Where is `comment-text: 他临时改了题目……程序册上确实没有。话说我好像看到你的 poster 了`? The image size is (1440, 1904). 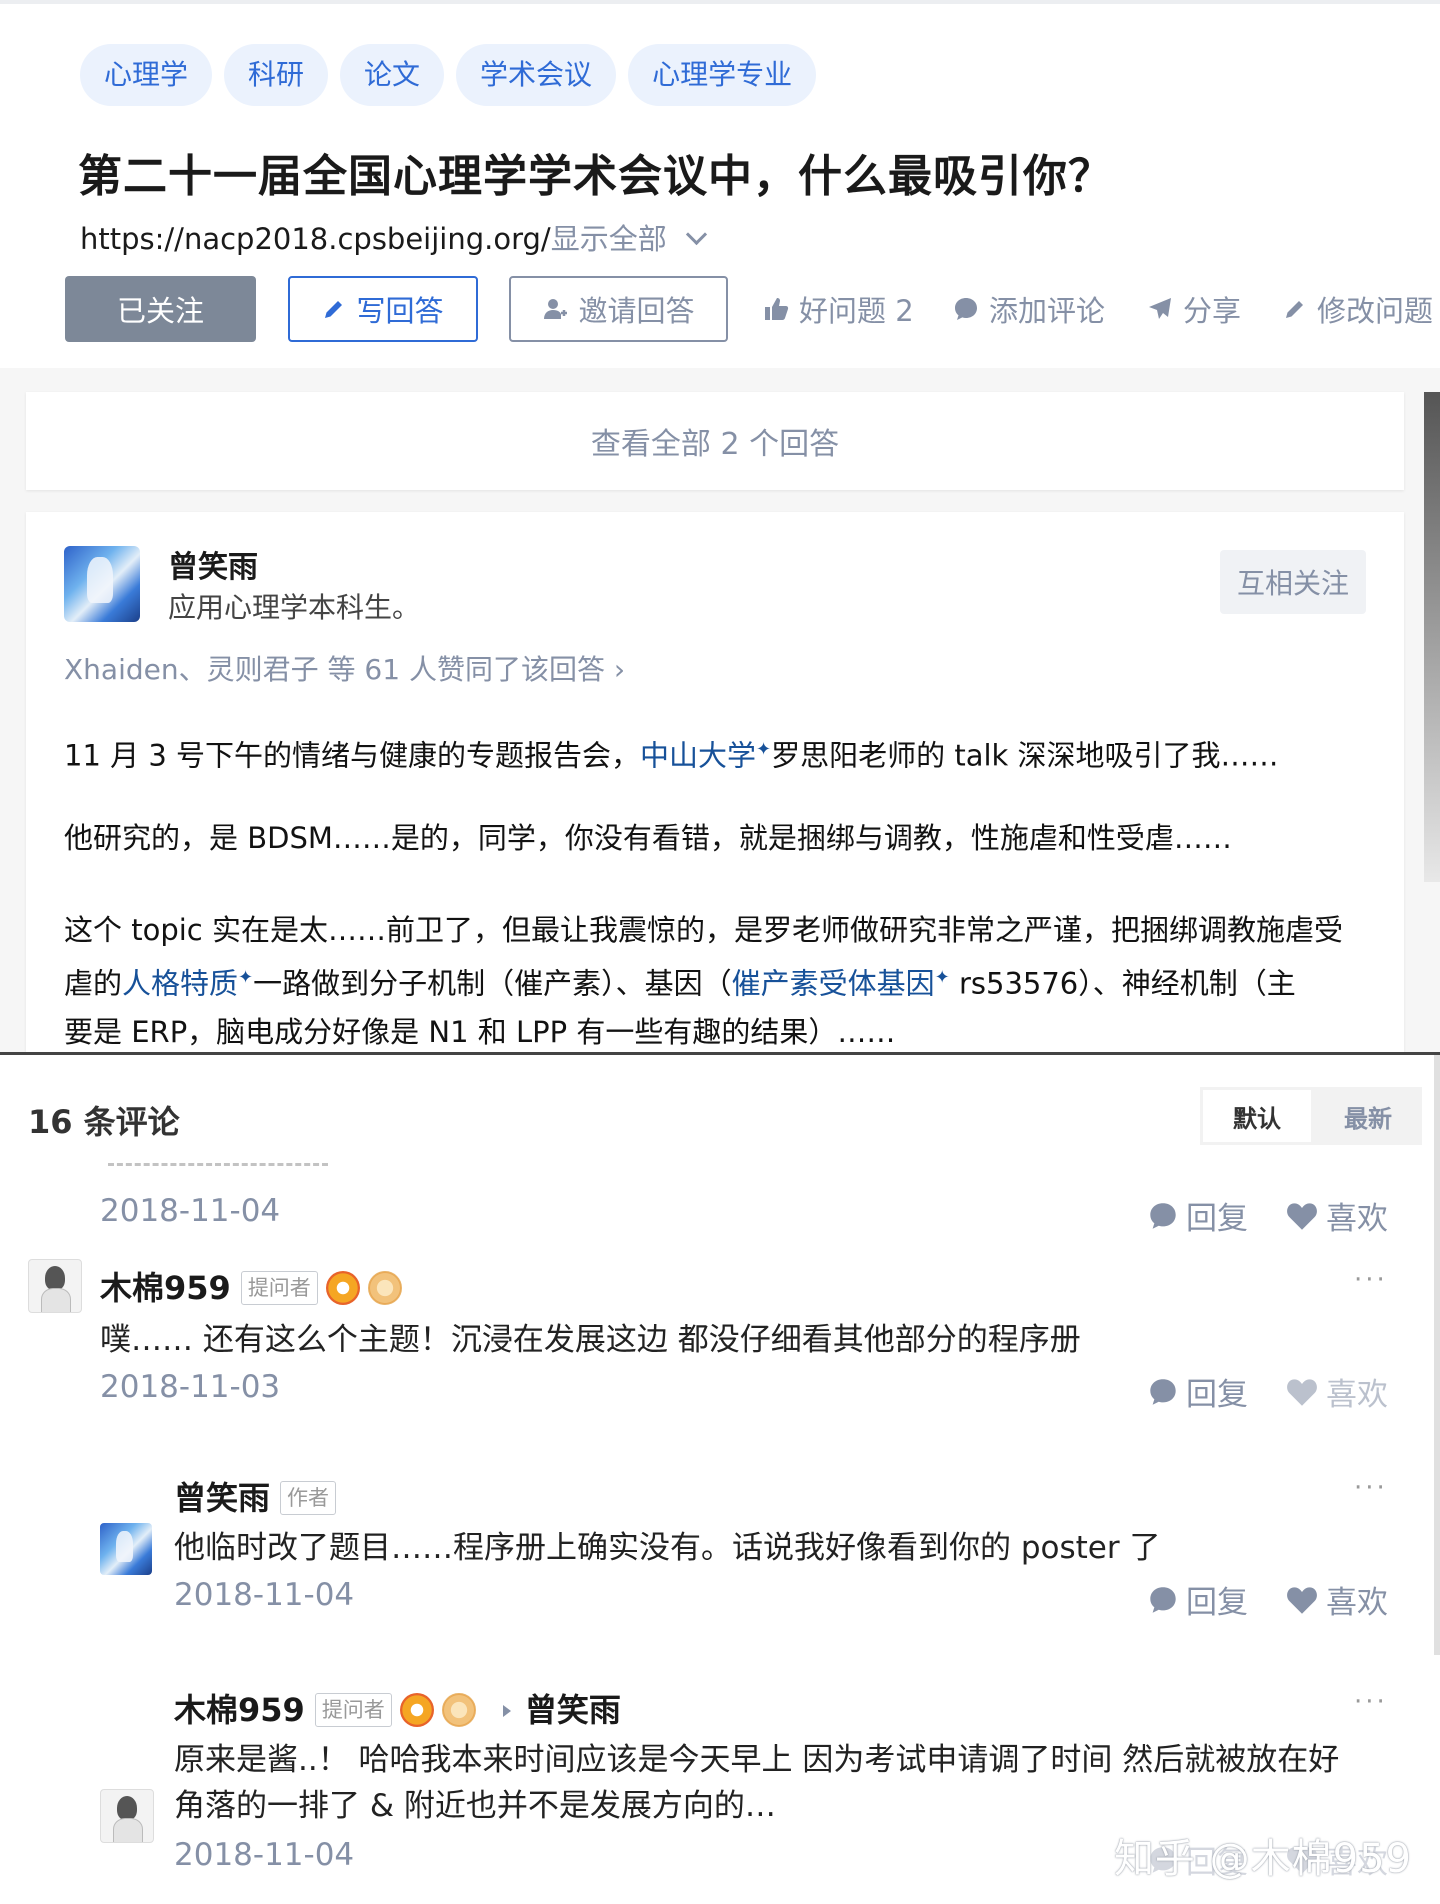
comment-text: 他临时改了题目……程序册上确实没有。话说我好像看到你的 poster 了 is located at coordinates (667, 1548).